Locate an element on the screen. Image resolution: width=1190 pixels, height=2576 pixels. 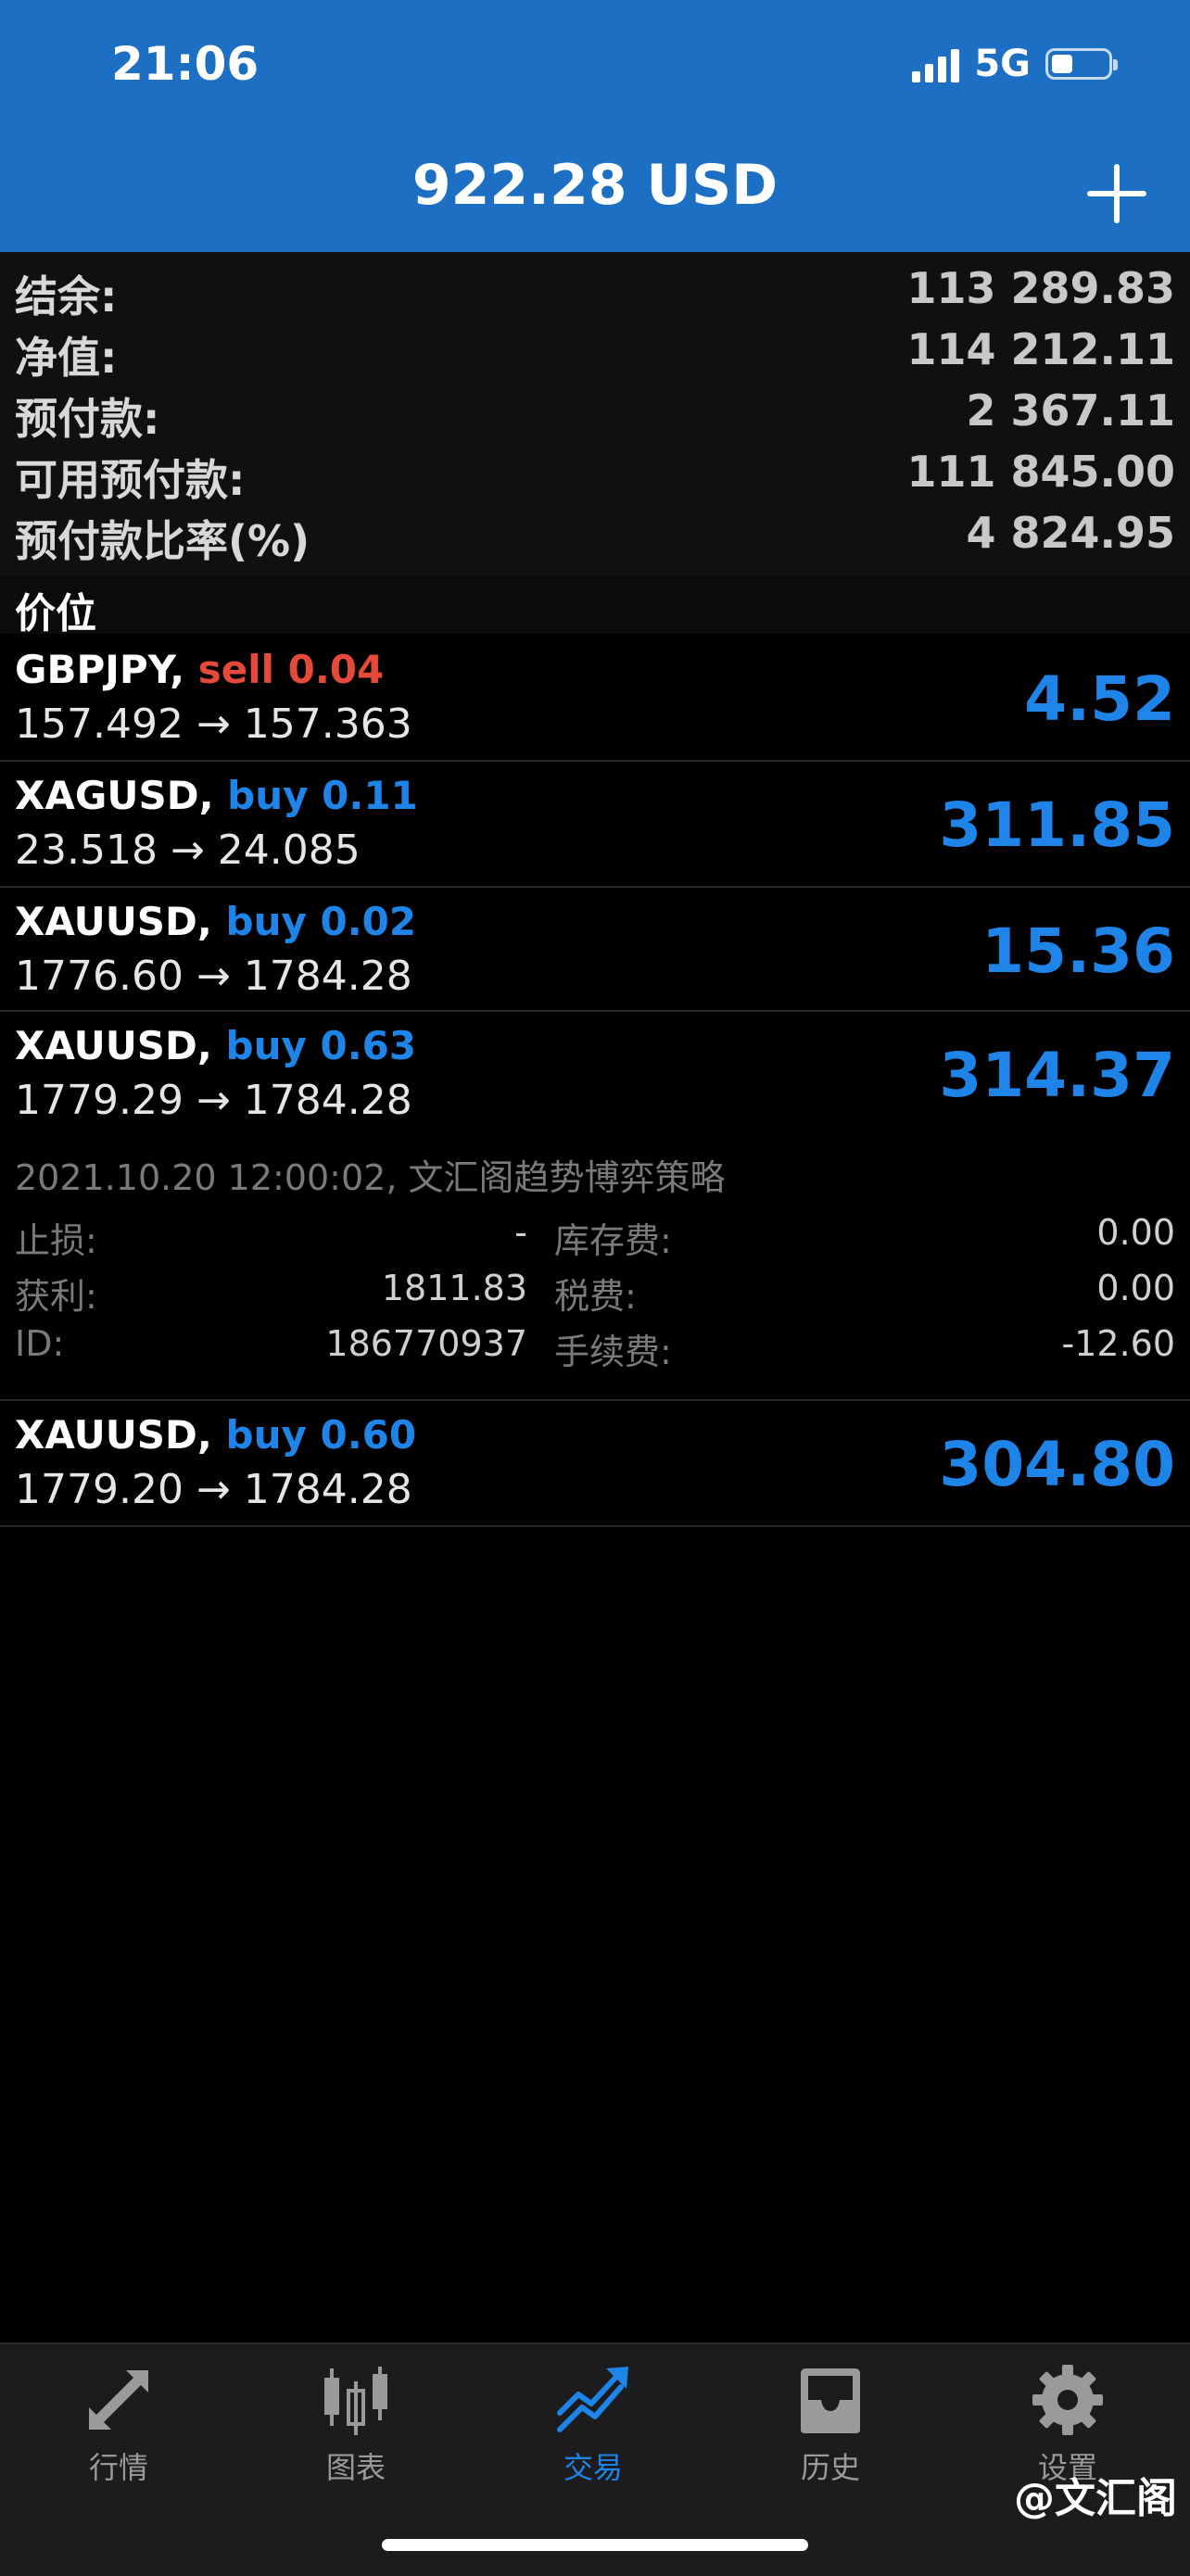
margin-value: 2 367.11 is located at coordinates (1070, 410).